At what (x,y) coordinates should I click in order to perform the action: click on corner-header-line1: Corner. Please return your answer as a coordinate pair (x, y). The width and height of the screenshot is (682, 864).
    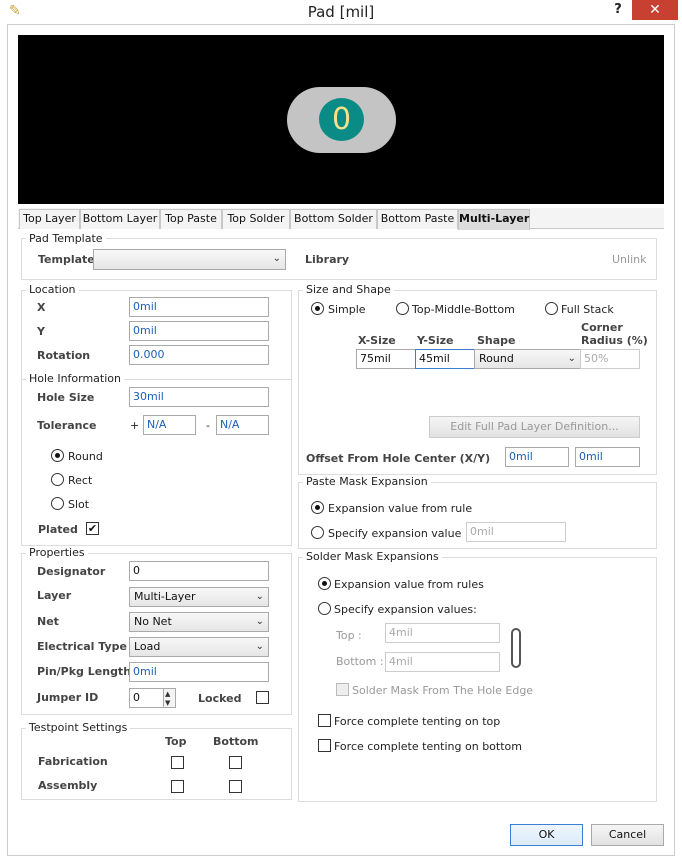
    Looking at the image, I should click on (602, 327).